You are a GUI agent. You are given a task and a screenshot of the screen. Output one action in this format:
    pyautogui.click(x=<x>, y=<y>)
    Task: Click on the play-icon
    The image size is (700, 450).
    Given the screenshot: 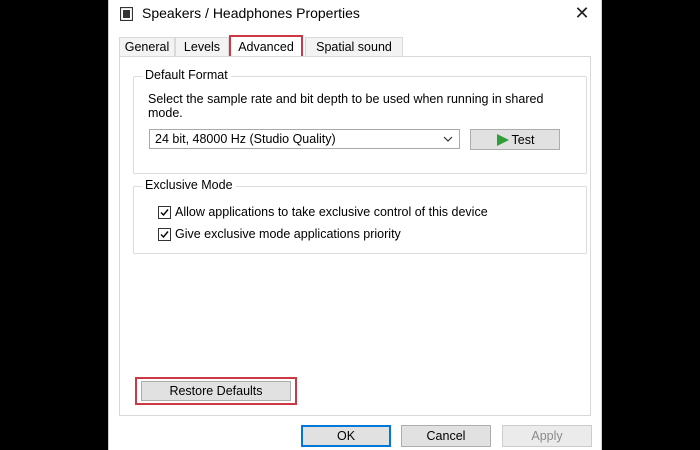 What is the action you would take?
    pyautogui.click(x=502, y=139)
    